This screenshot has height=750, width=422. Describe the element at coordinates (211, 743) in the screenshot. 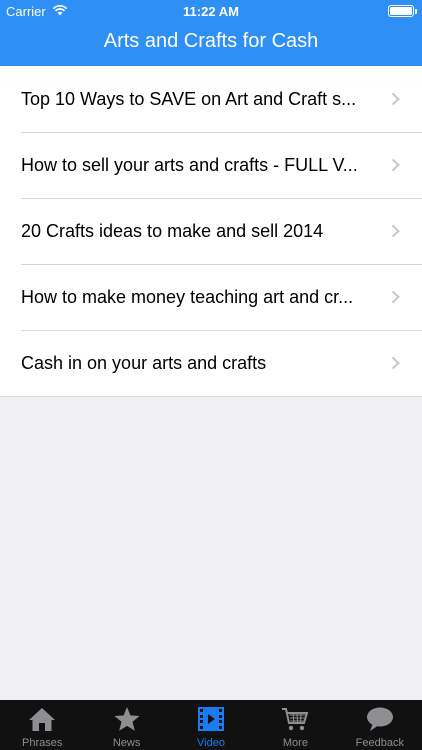

I see `tab-label: Video` at that location.